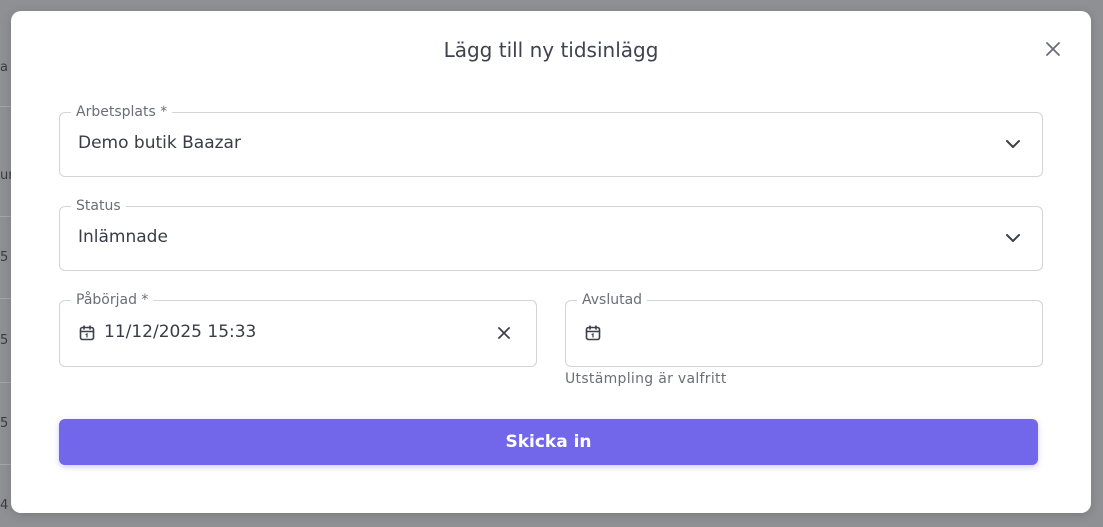  Describe the element at coordinates (804, 329) in the screenshot. I see `ended-datetime-field: Avslutad` at that location.